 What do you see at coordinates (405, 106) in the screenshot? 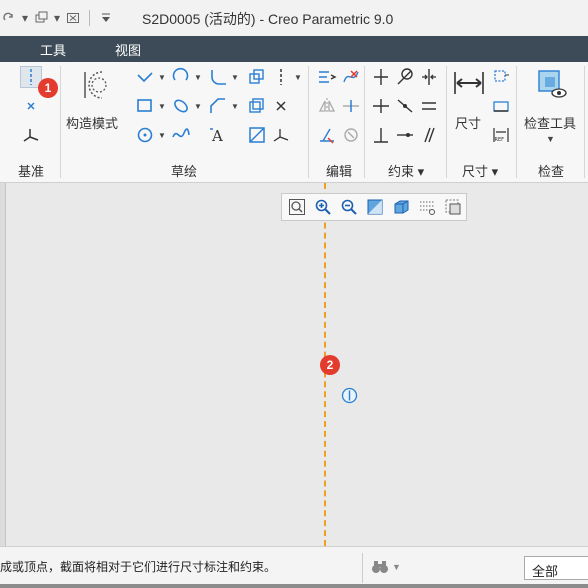
I see `midpoint-constraint-icon` at bounding box center [405, 106].